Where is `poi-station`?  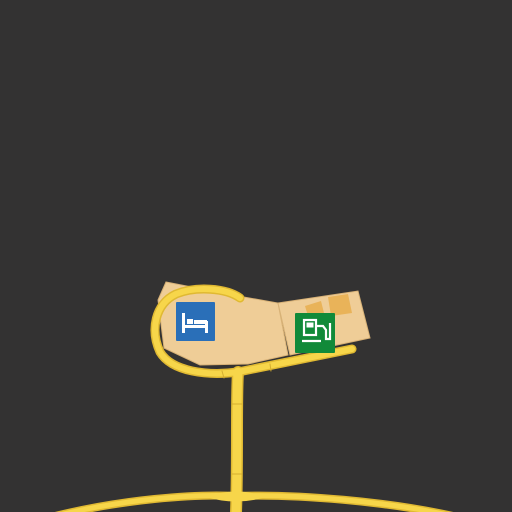 poi-station is located at coordinates (315, 333).